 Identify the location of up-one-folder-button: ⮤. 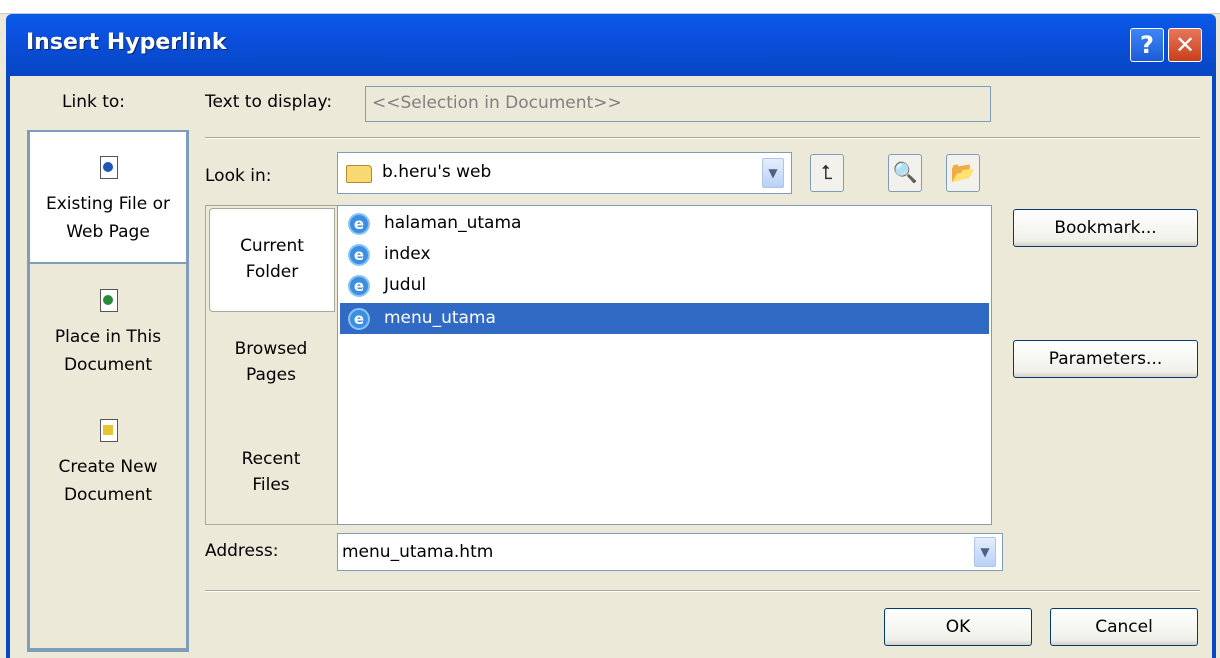
(827, 173).